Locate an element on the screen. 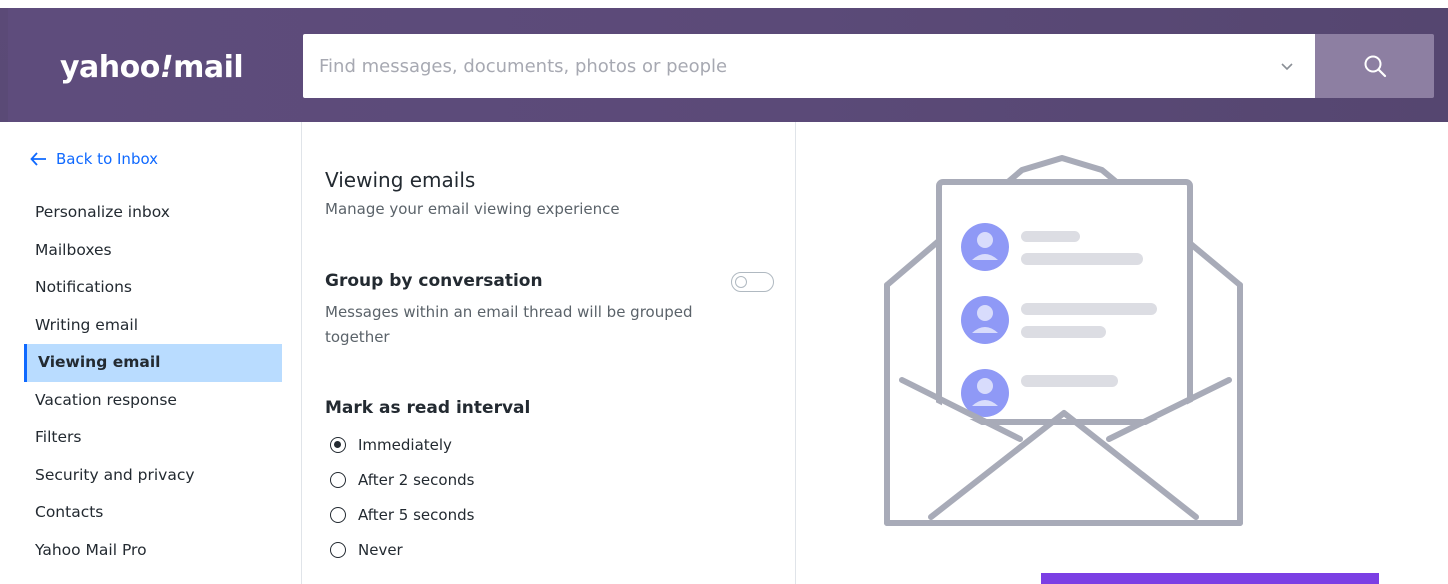  search-box is located at coordinates (809, 66).